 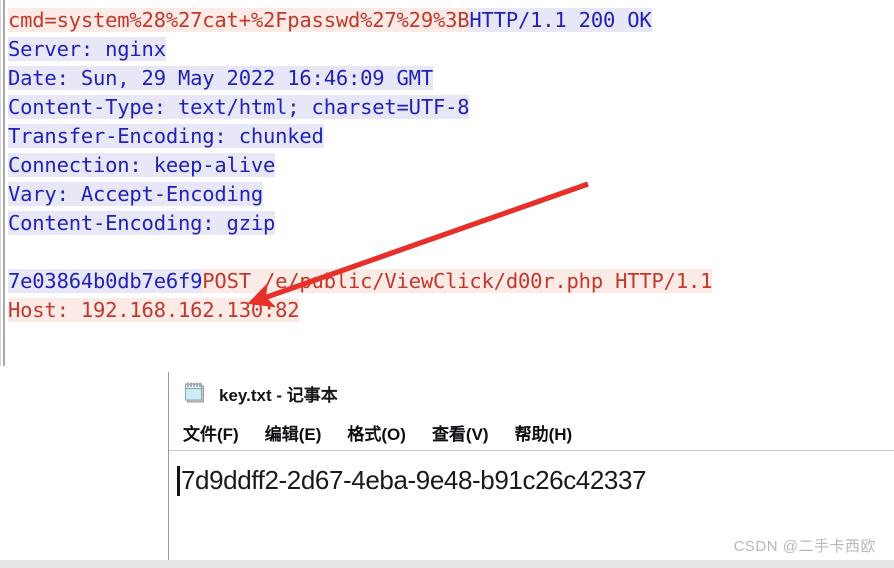 I want to click on text-caret, so click(x=178, y=481).